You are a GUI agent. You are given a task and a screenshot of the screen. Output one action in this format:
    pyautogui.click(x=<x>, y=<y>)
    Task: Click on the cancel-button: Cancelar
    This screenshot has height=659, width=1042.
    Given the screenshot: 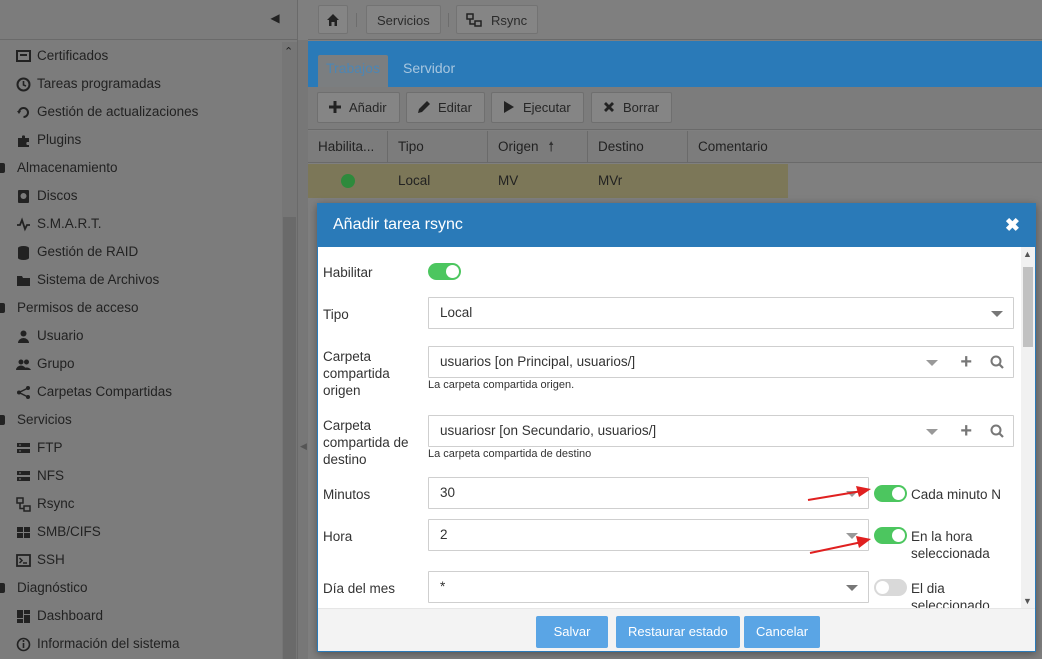 What is the action you would take?
    pyautogui.click(x=782, y=632)
    